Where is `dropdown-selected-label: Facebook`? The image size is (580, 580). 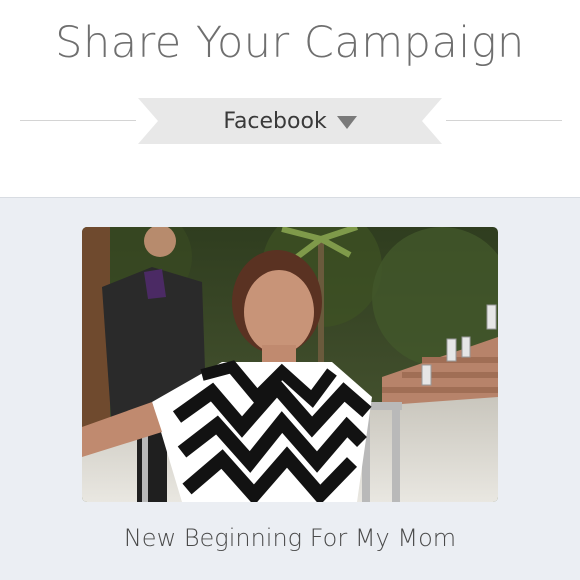
dropdown-selected-label: Facebook is located at coordinates (275, 121).